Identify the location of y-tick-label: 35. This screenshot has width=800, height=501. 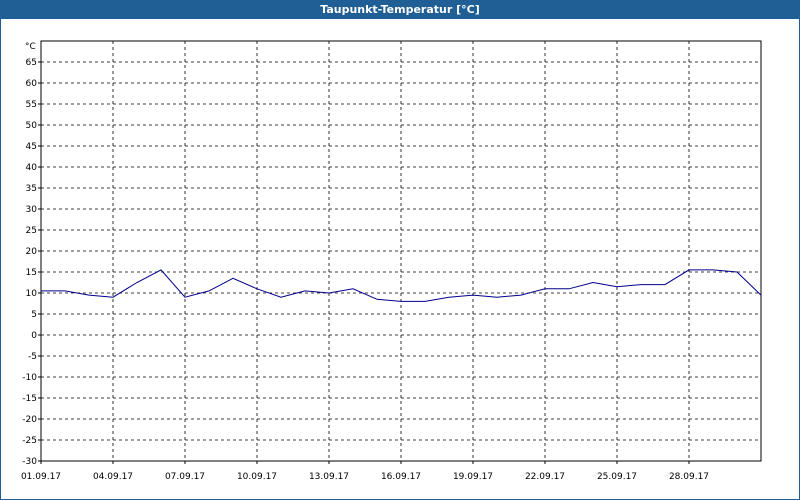
(31, 189).